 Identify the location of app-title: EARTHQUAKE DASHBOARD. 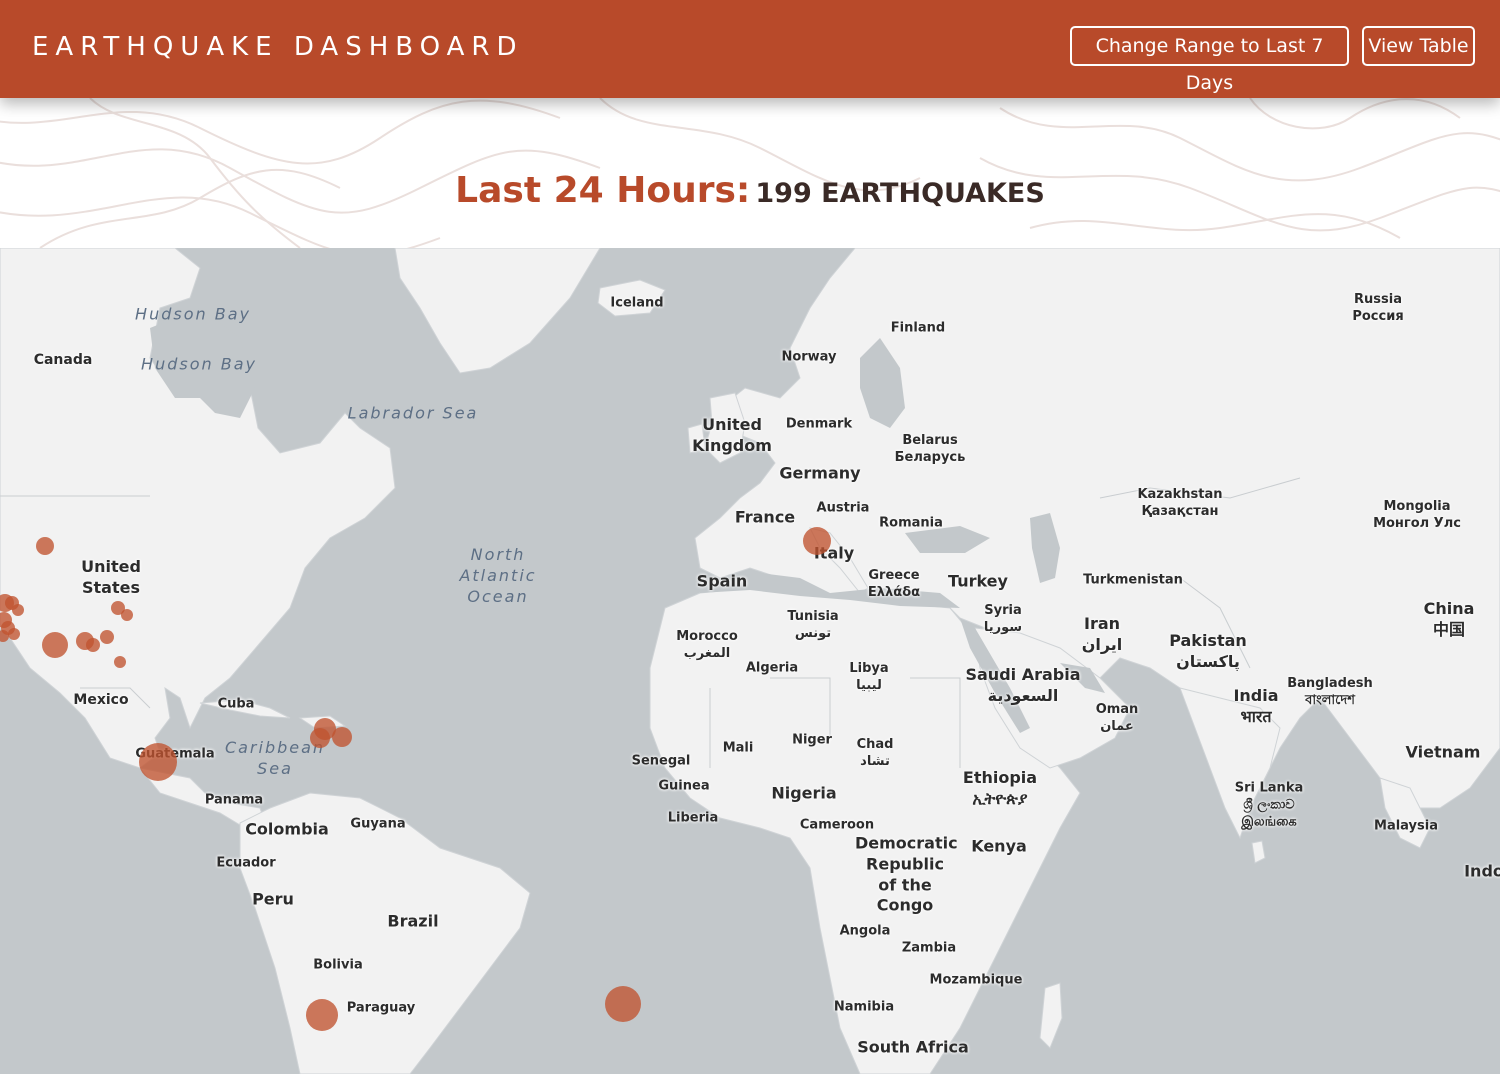
(278, 47).